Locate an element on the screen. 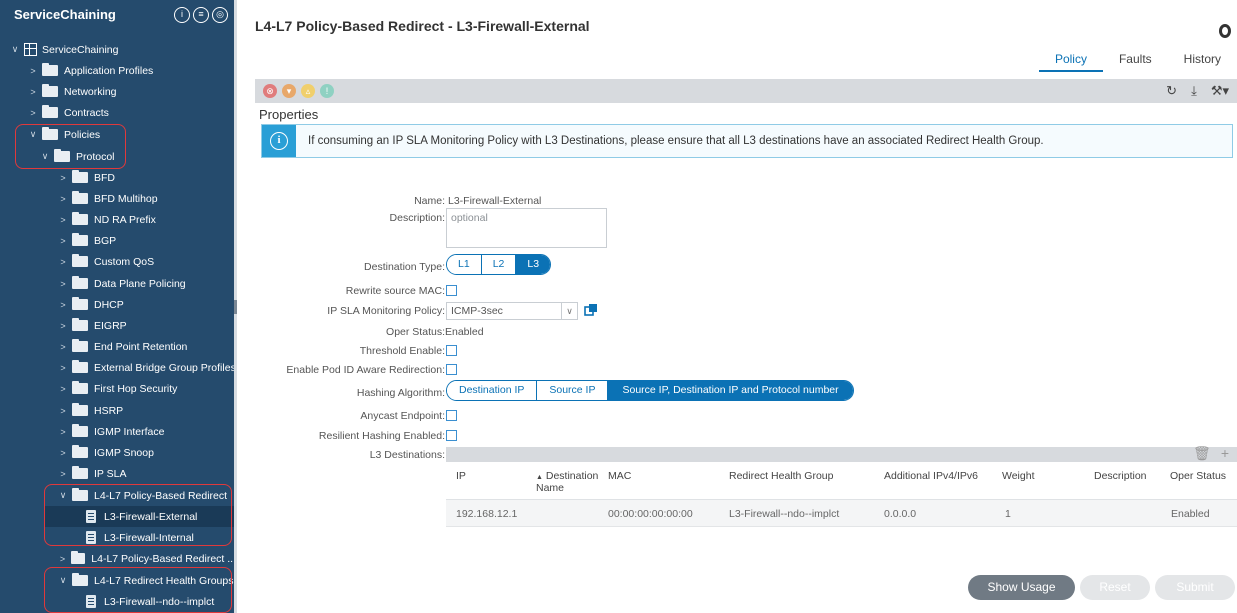 The height and width of the screenshot is (613, 1237). tools-menu-icon: ⚒▾ is located at coordinates (1220, 91).